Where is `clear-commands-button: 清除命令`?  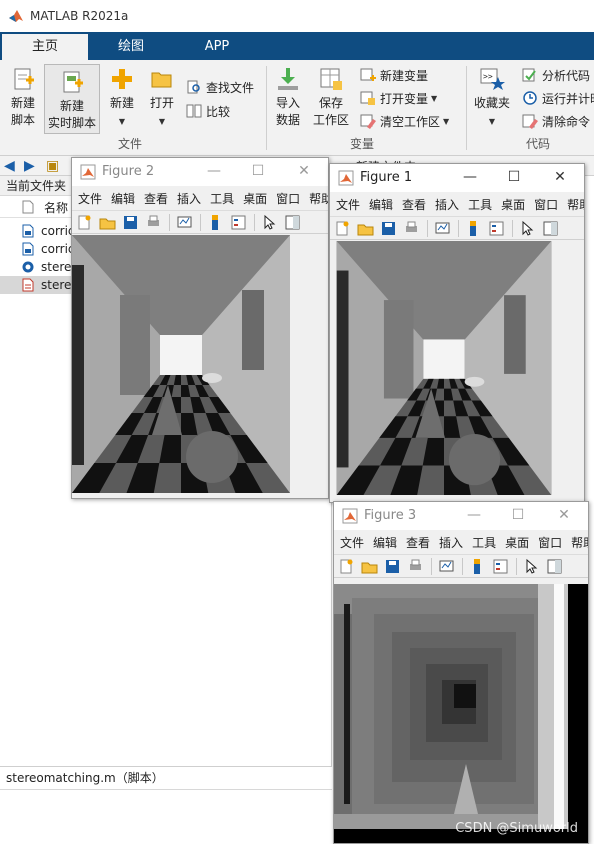 clear-commands-button: 清除命令 is located at coordinates (556, 121).